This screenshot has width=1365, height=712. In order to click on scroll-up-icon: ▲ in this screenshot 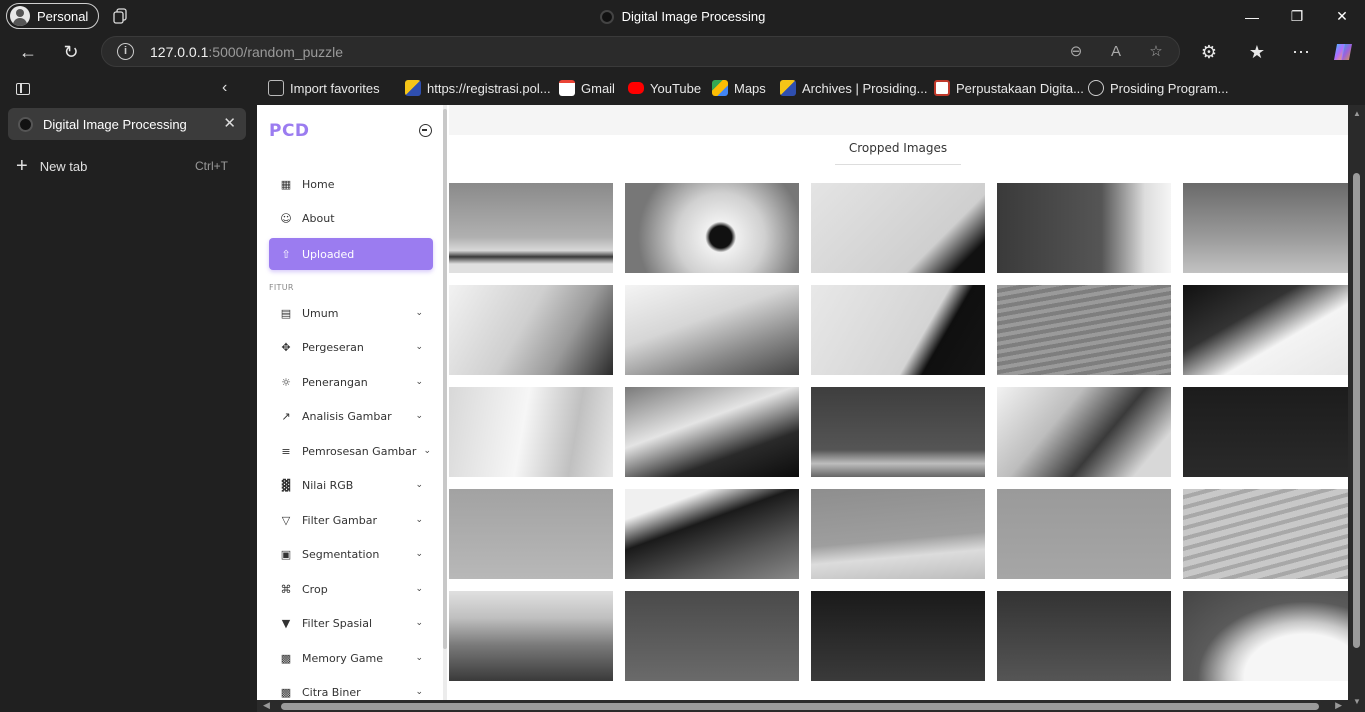, I will do `click(1357, 113)`.